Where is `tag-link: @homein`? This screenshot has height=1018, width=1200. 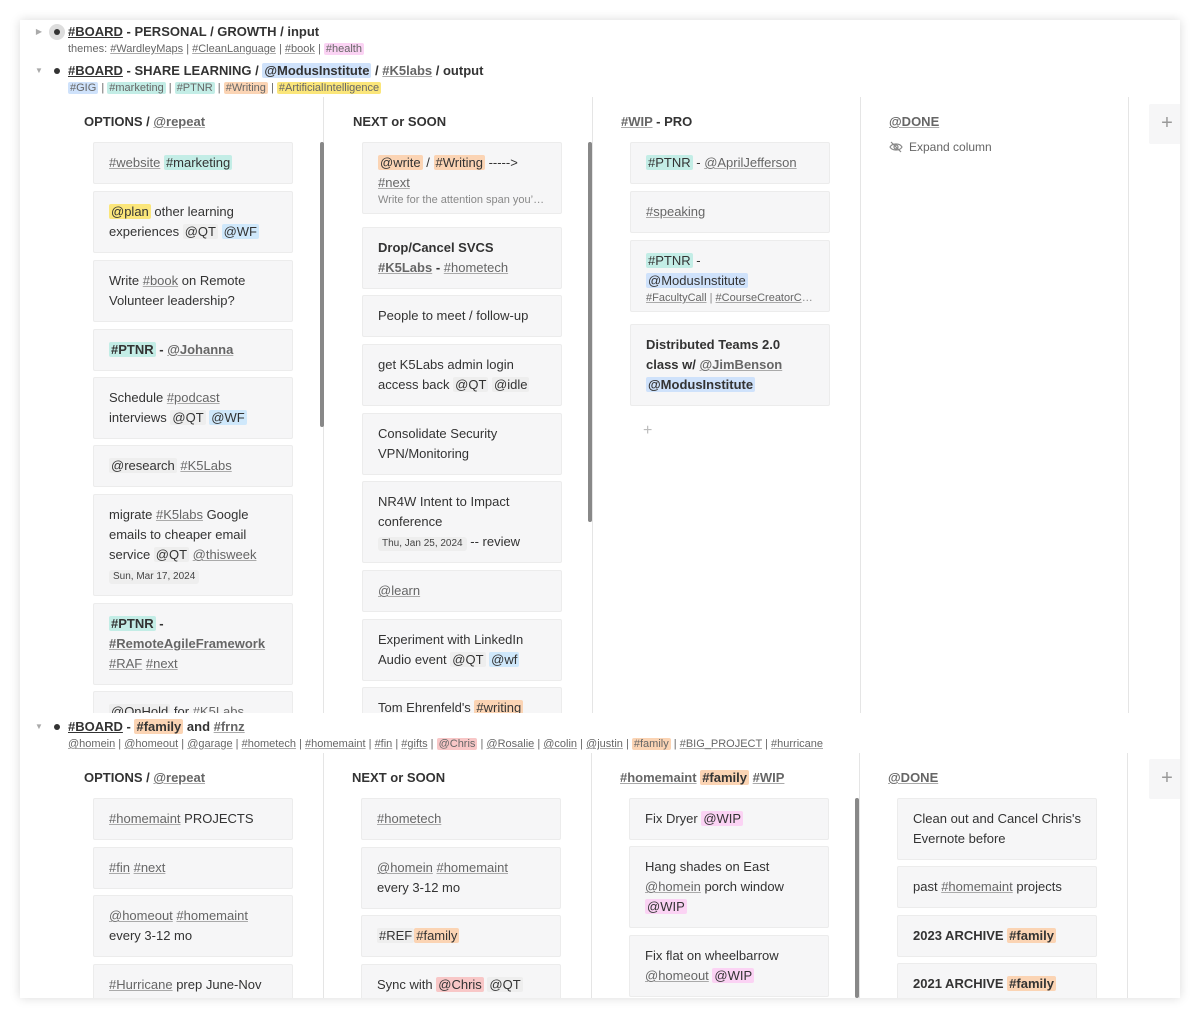 tag-link: @homein is located at coordinates (91, 744).